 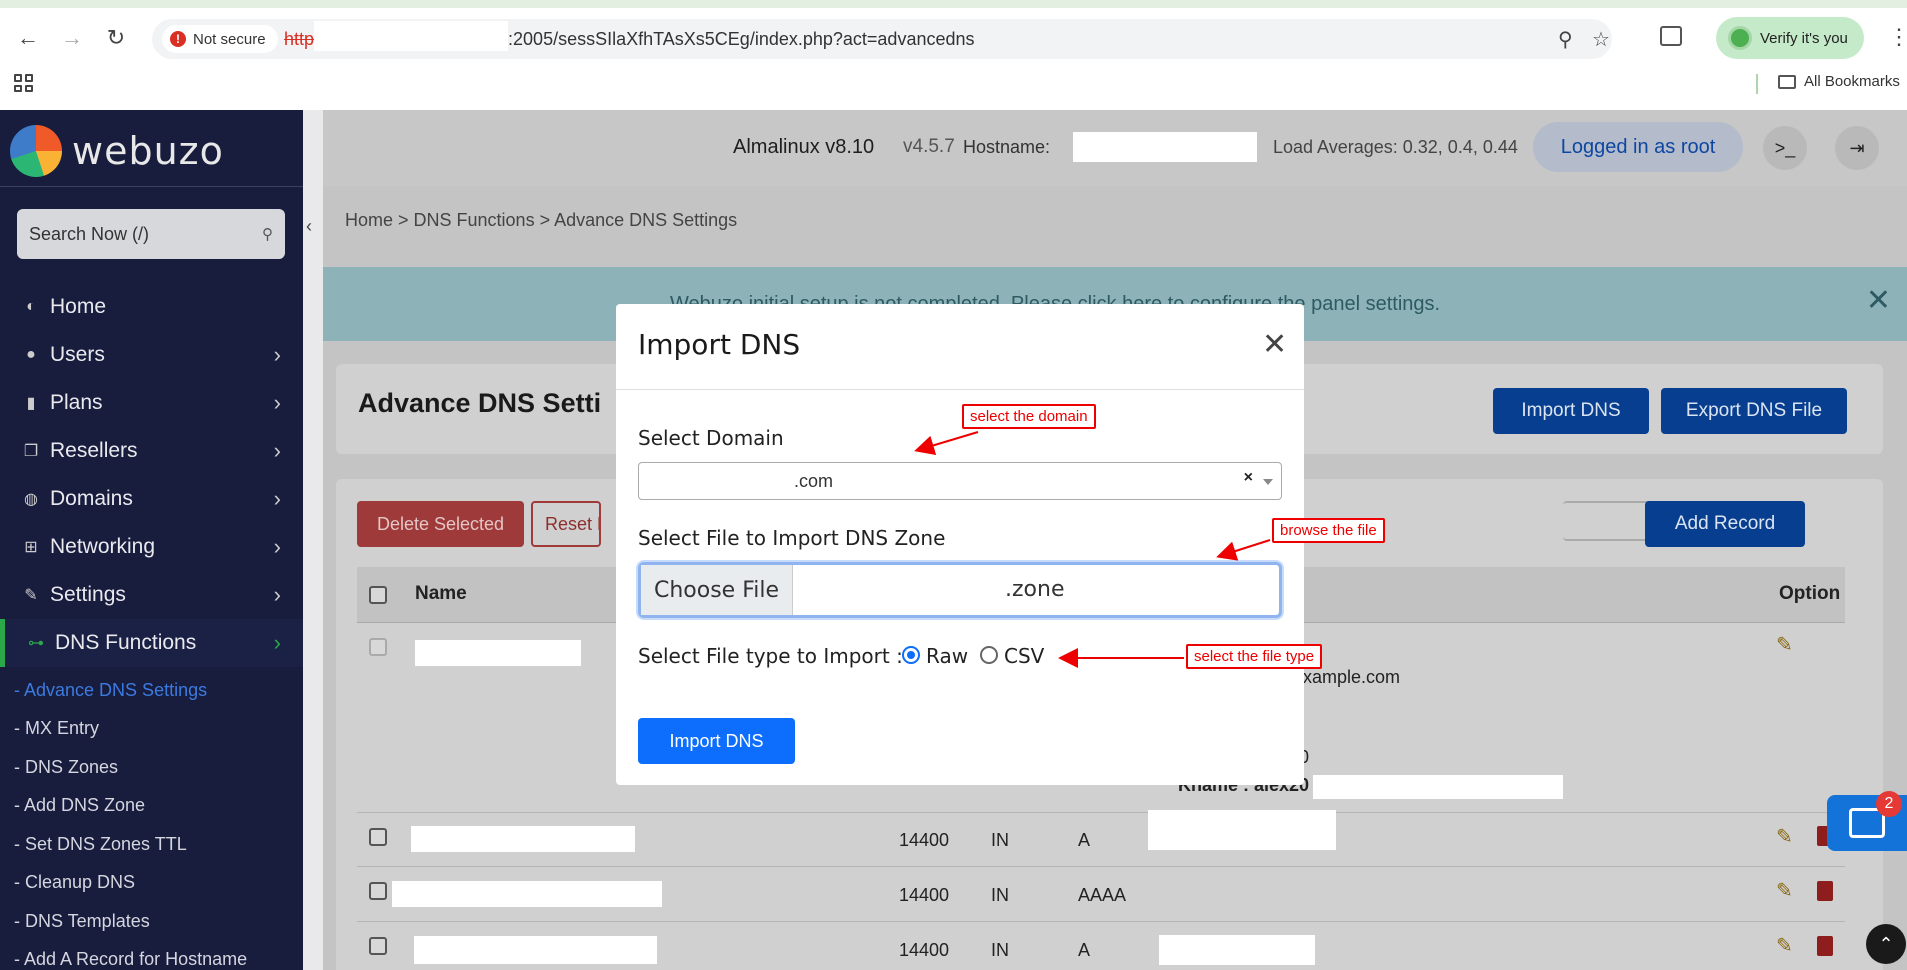 I want to click on sidebar-item-dns-functions: ⊶ DNS Functions ›, so click(x=151, y=643).